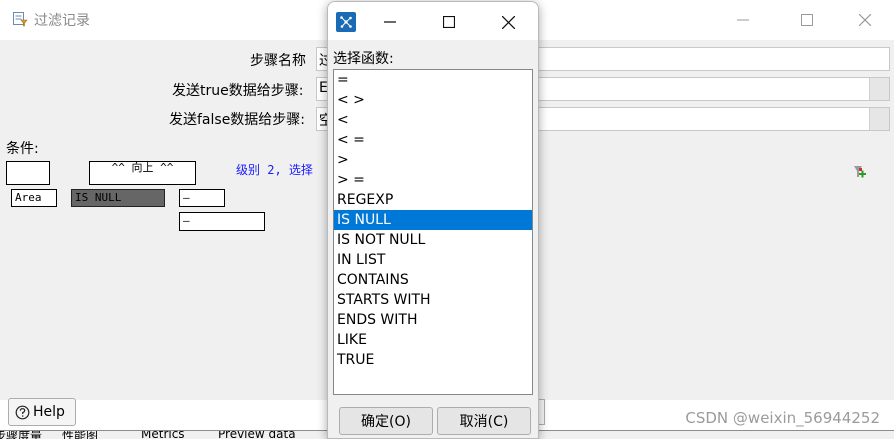 The width and height of the screenshot is (894, 439). Describe the element at coordinates (508, 22) in the screenshot. I see `dialog-close-icon` at that location.